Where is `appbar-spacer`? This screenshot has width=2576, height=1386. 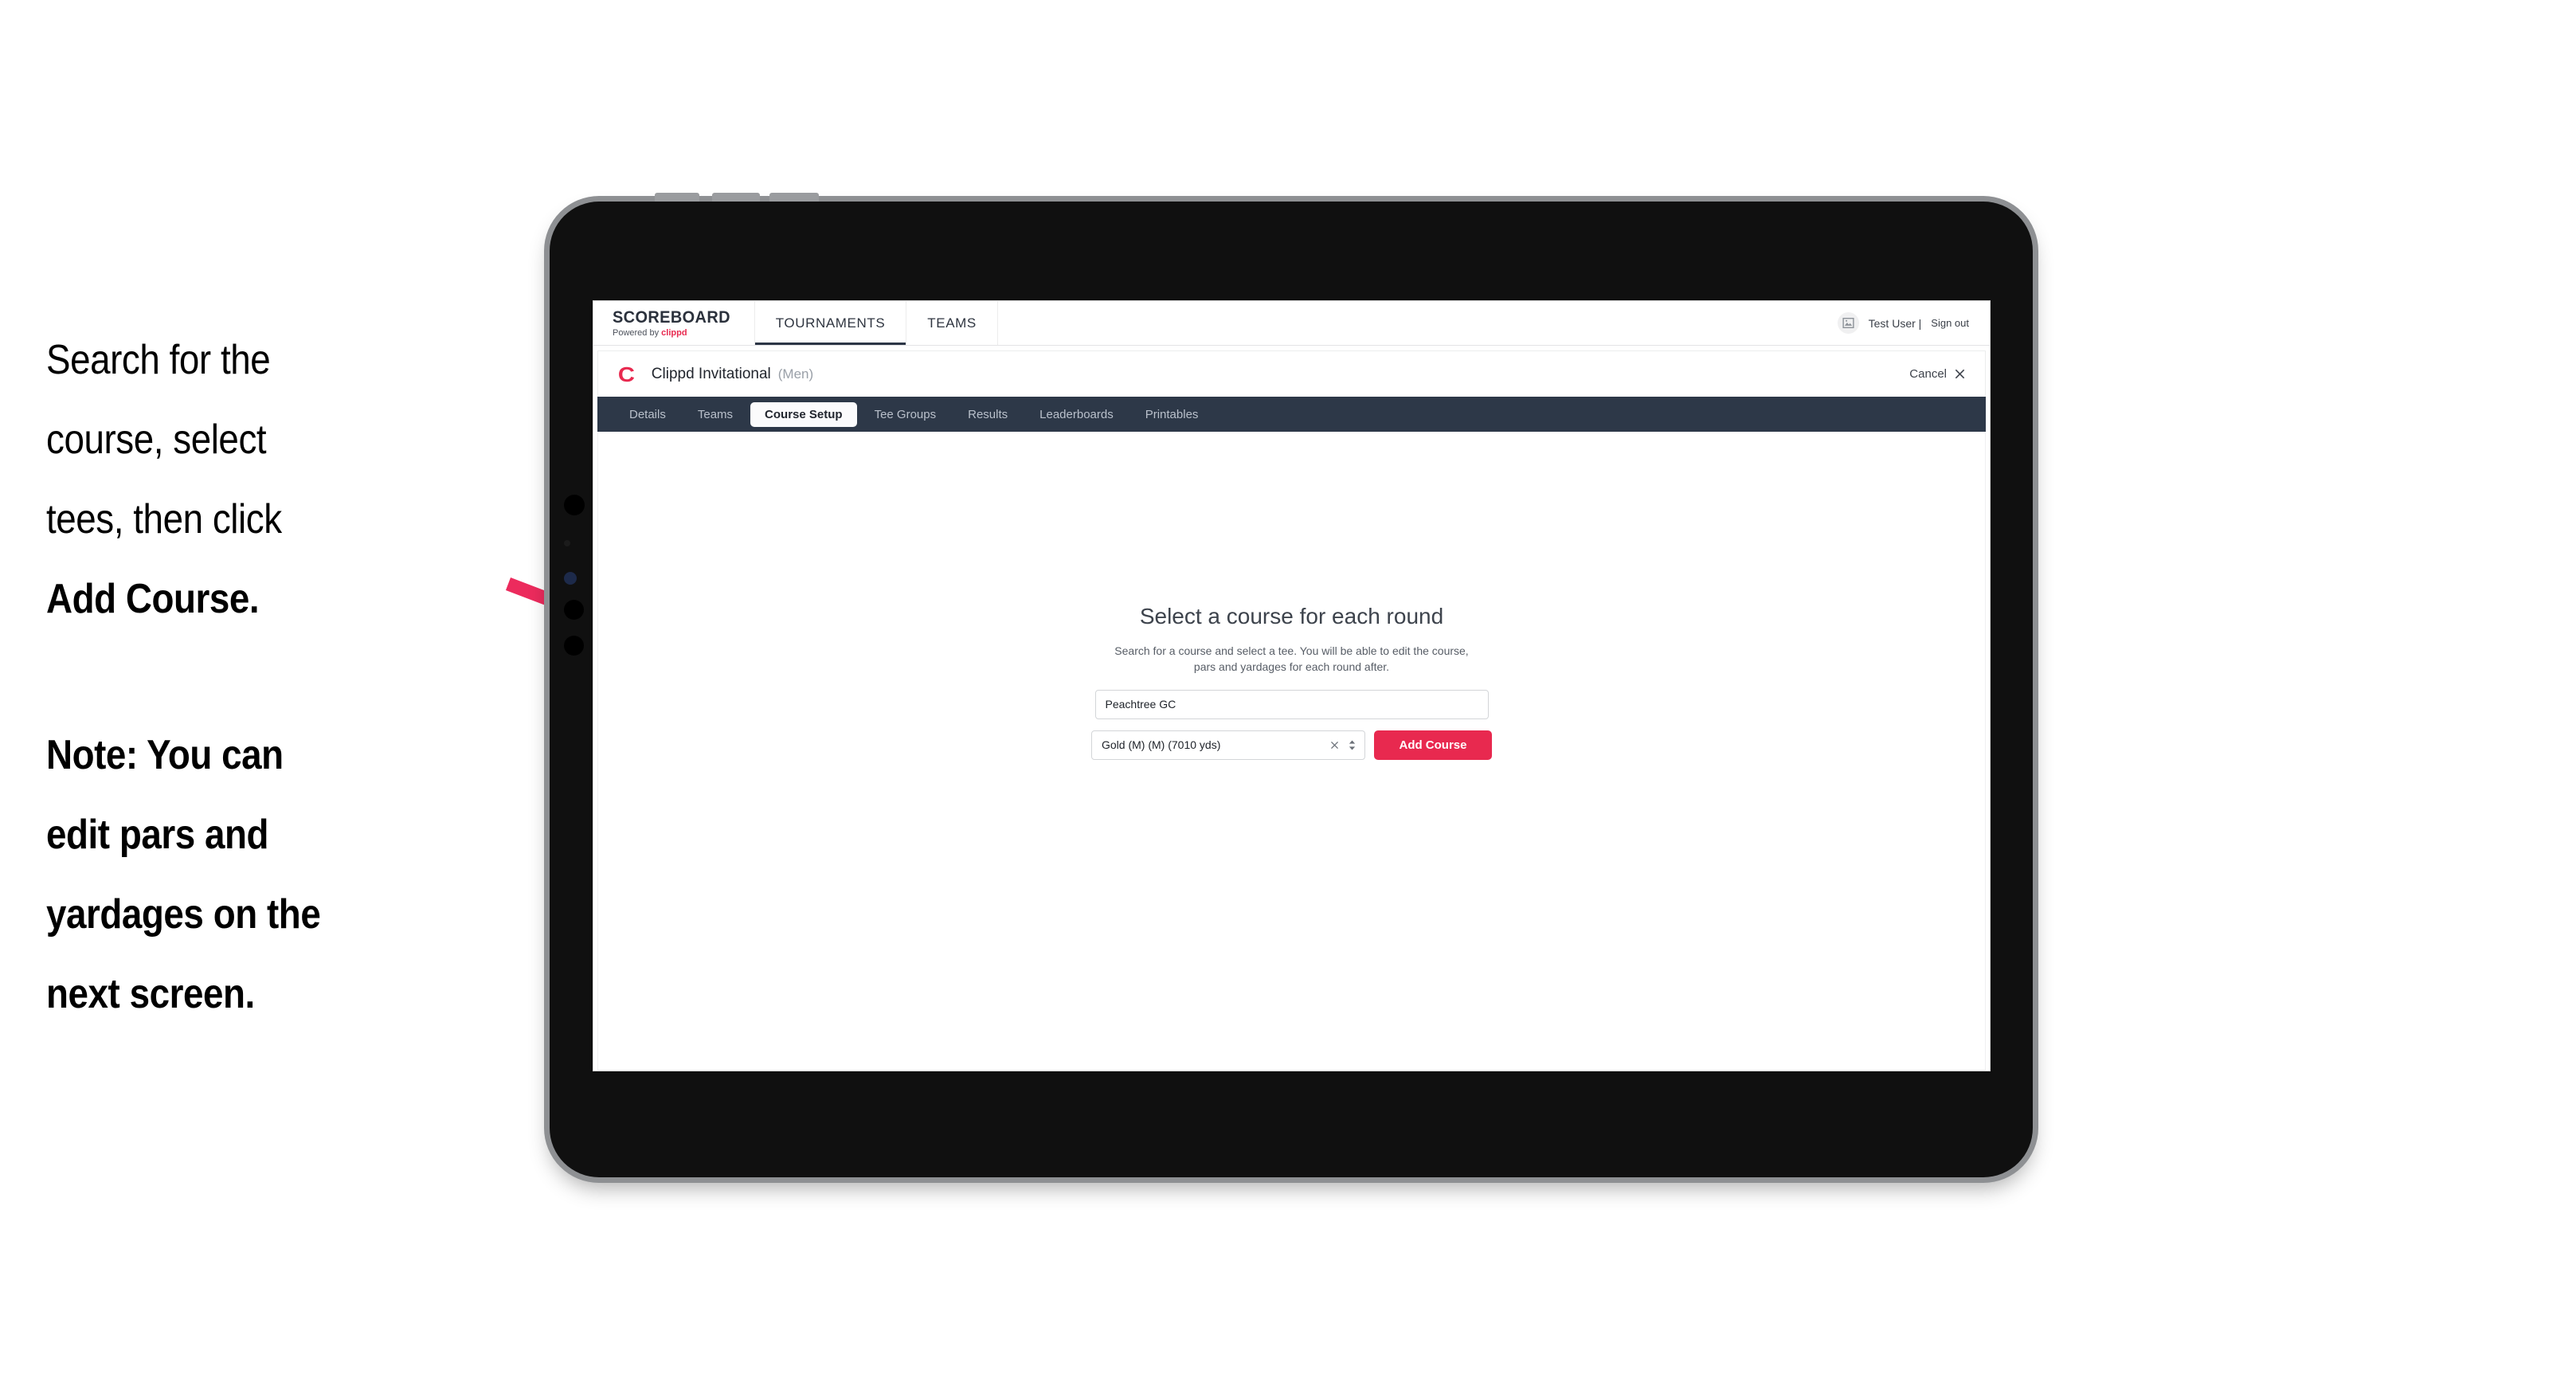
appbar-spacer is located at coordinates (1418, 323).